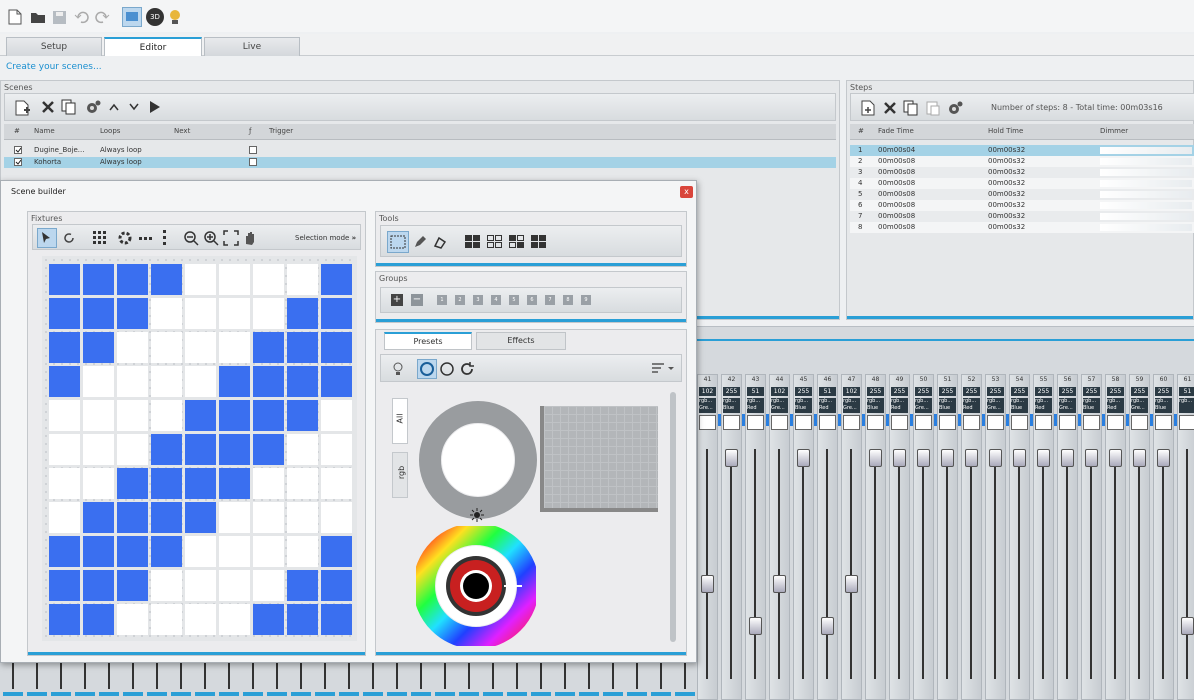  I want to click on group-button: 2, so click(460, 300).